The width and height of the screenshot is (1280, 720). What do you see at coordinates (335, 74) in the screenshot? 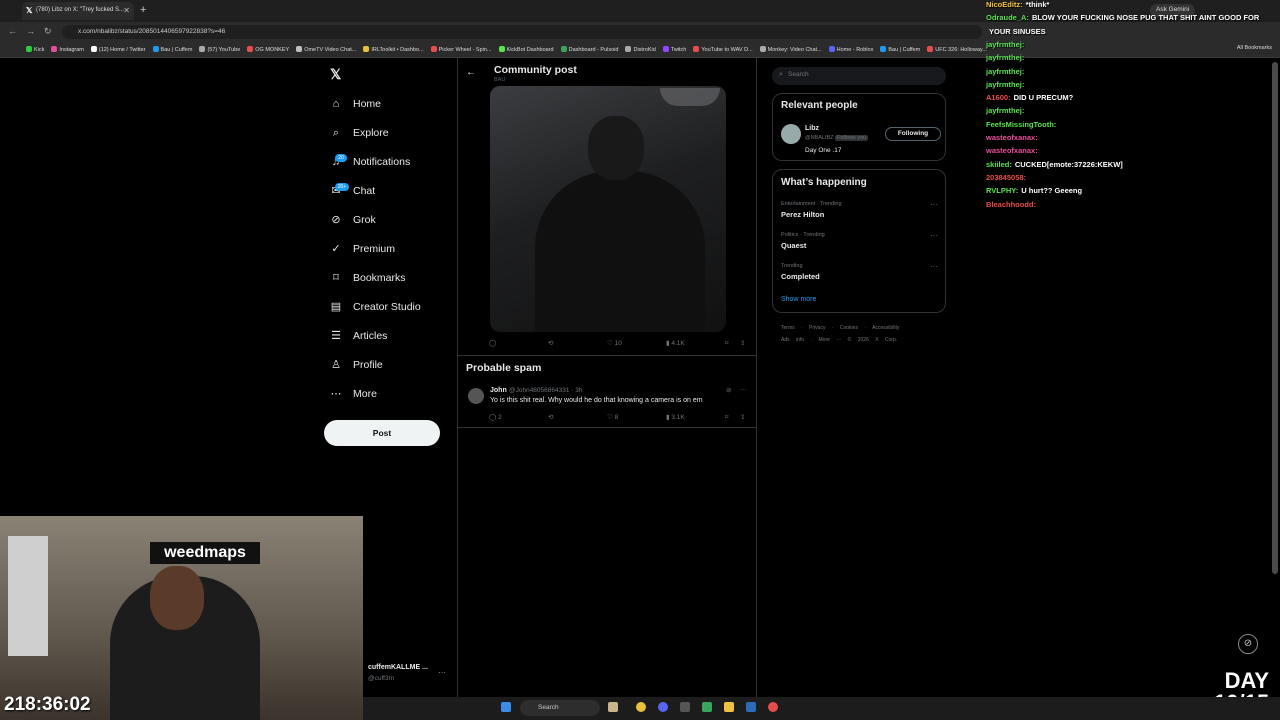
I see `x-home-logo-icon: 𝕏` at bounding box center [335, 74].